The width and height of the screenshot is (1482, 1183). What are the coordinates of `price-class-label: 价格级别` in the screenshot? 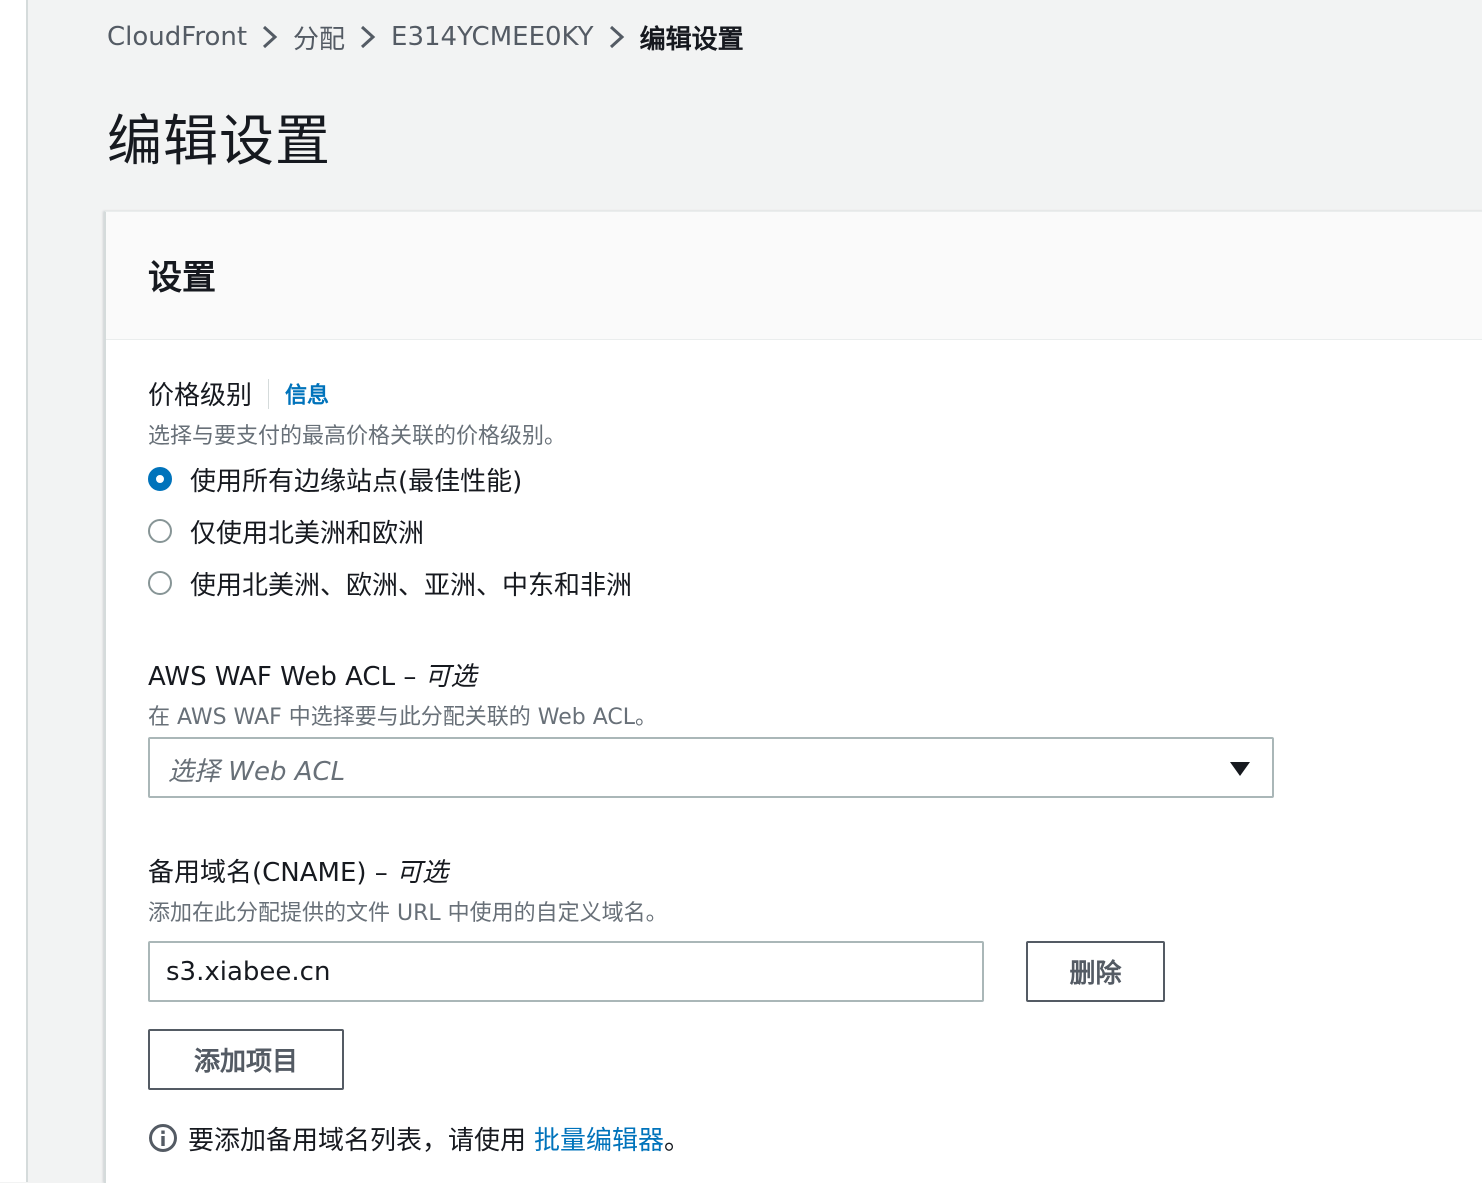 It's located at (200, 396).